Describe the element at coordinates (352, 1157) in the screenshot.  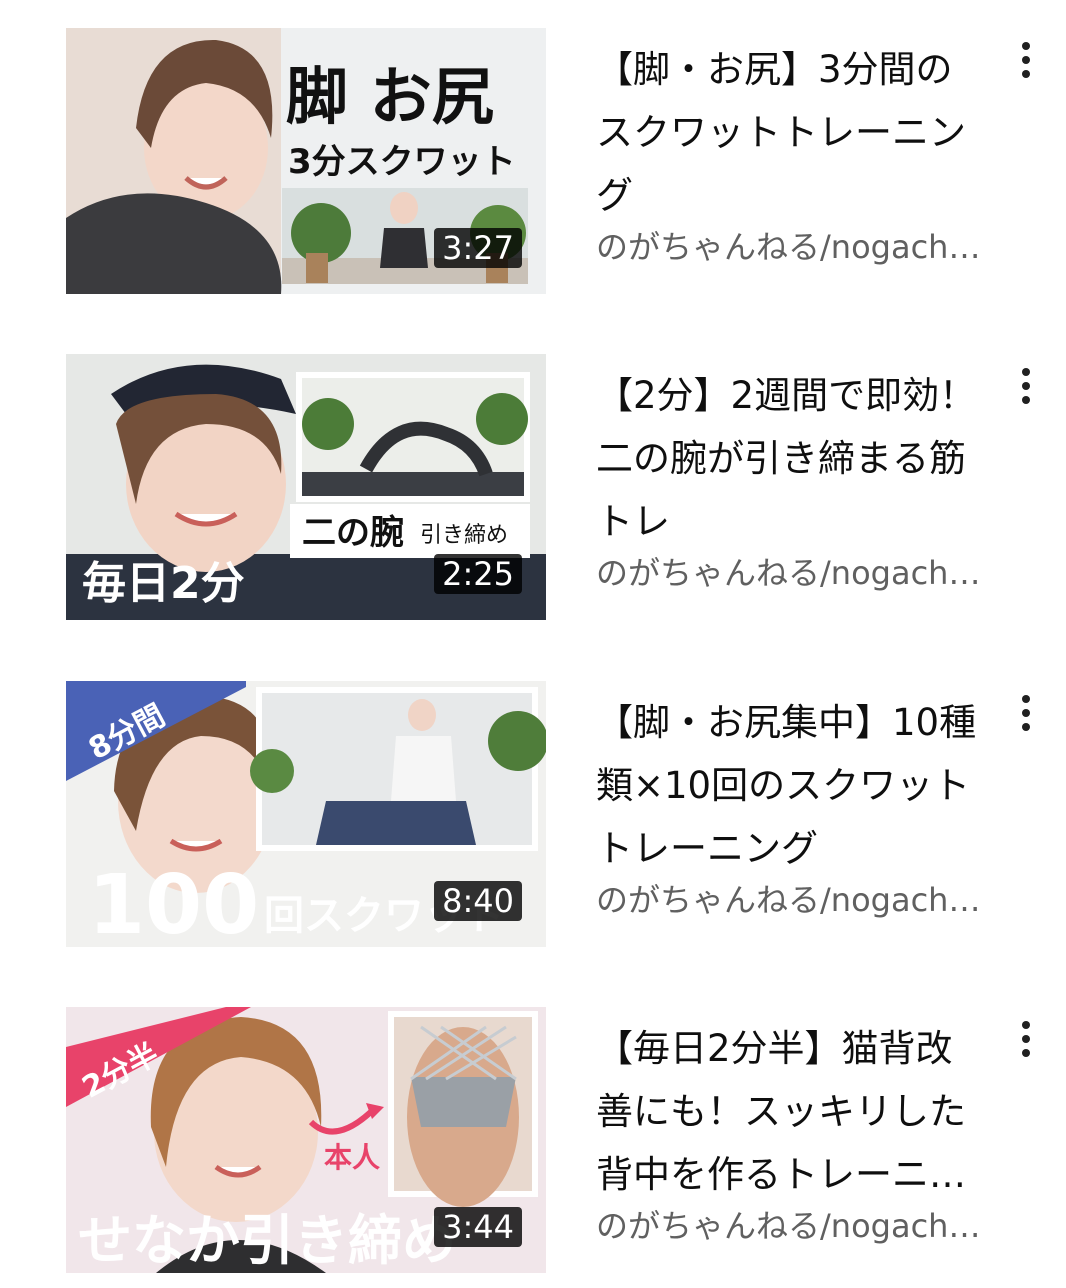
I see `thumbnail-label: 本人` at that location.